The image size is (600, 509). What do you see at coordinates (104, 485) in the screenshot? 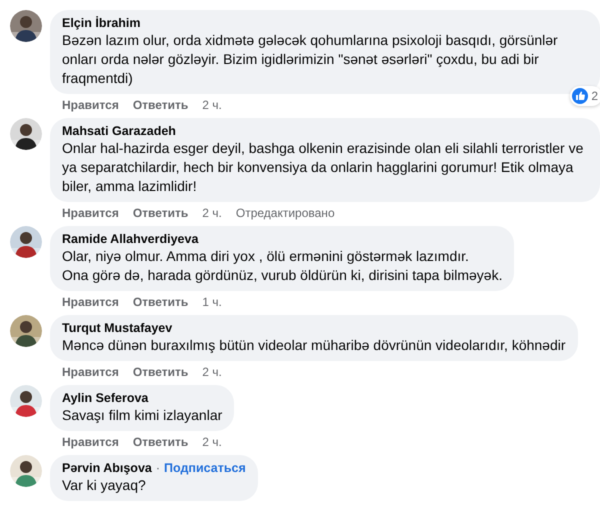
I see `comment-text: Var ki yayaq?` at bounding box center [104, 485].